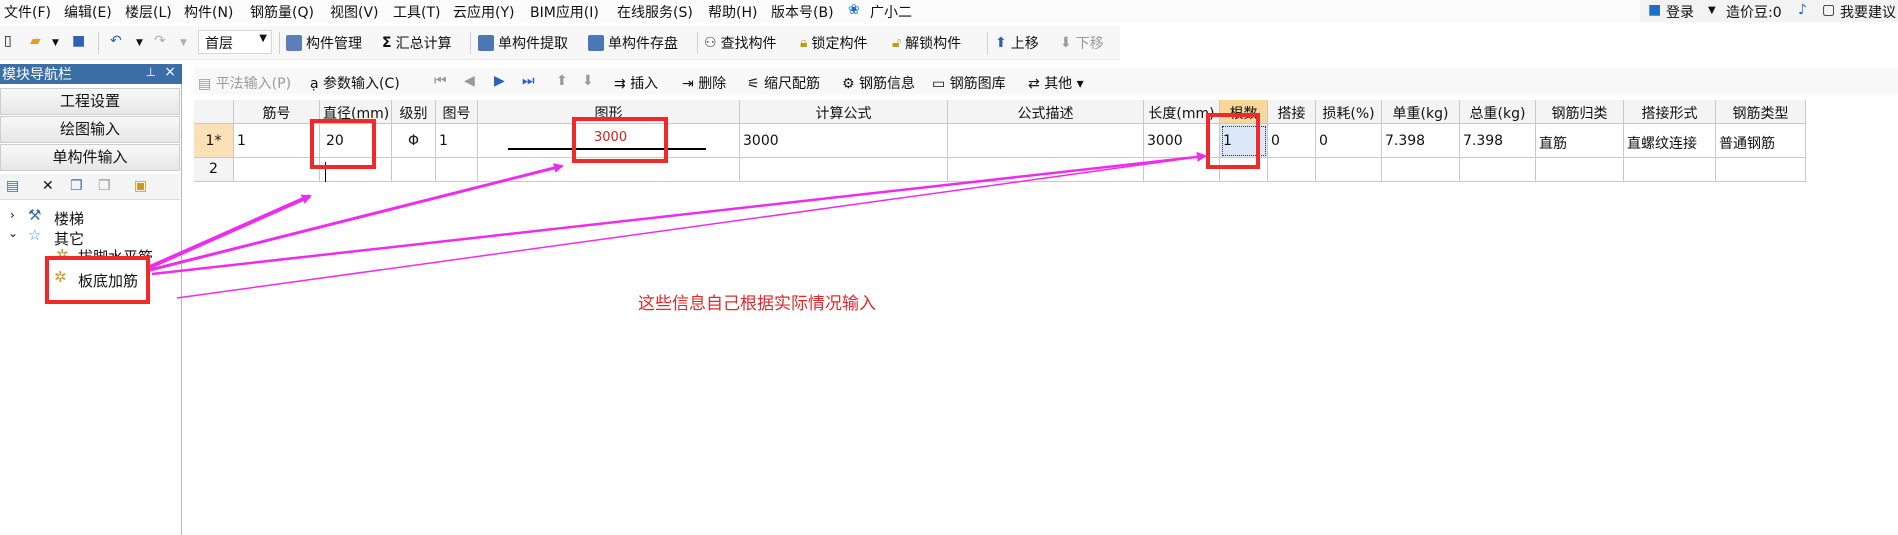  Describe the element at coordinates (76, 186) in the screenshot. I see `copy-icon: ❐` at that location.